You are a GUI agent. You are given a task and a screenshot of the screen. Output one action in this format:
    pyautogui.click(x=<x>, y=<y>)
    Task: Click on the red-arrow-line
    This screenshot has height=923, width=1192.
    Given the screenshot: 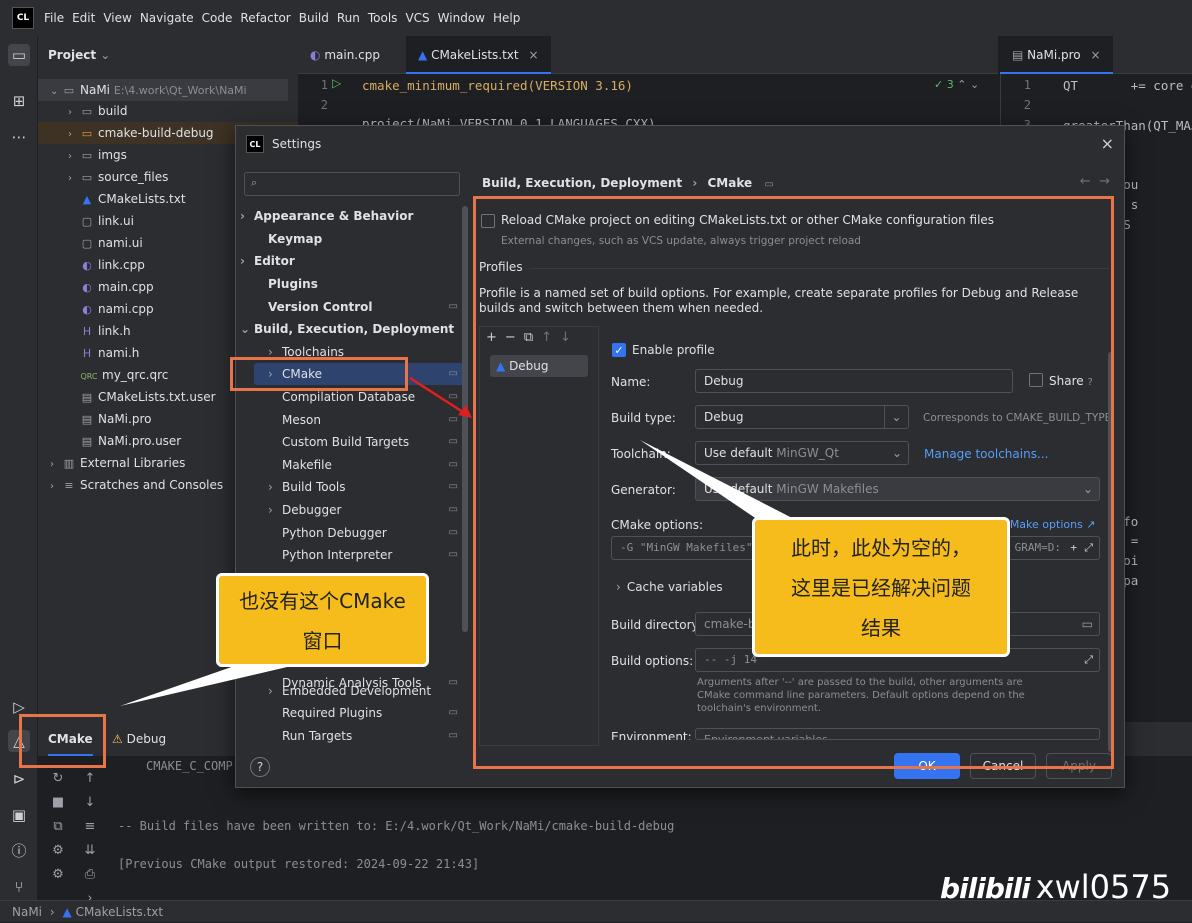 What is the action you would take?
    pyautogui.click(x=438, y=396)
    